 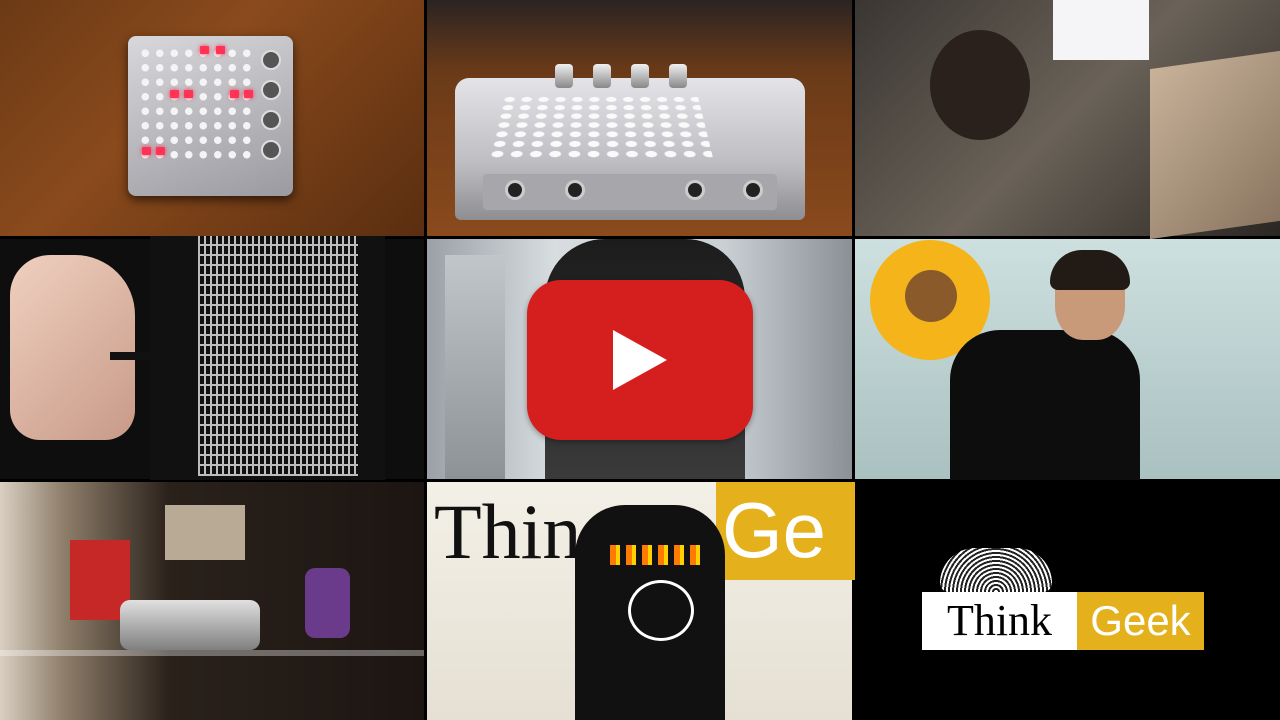 I want to click on monkey-icon, so click(x=931, y=296).